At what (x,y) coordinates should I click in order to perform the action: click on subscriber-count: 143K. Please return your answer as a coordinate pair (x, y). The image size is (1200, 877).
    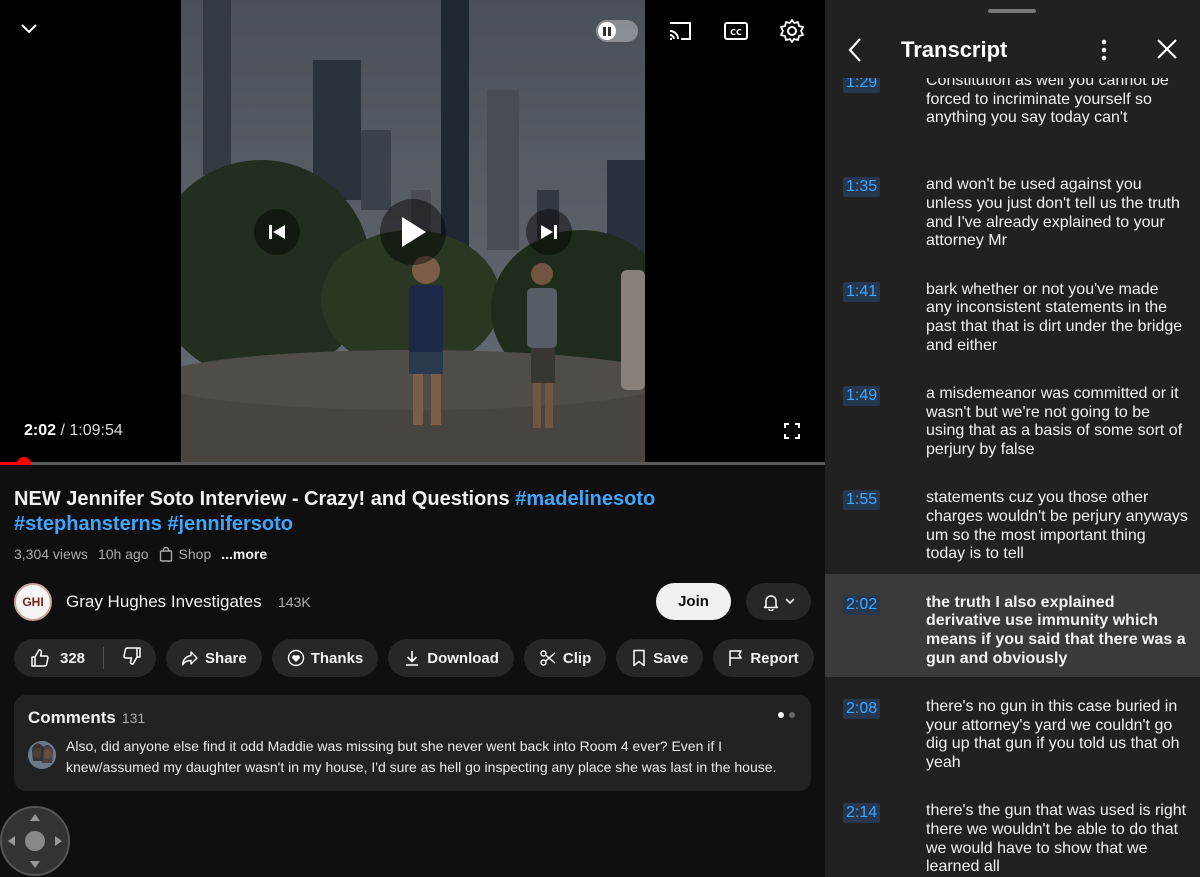
    Looking at the image, I should click on (294, 602).